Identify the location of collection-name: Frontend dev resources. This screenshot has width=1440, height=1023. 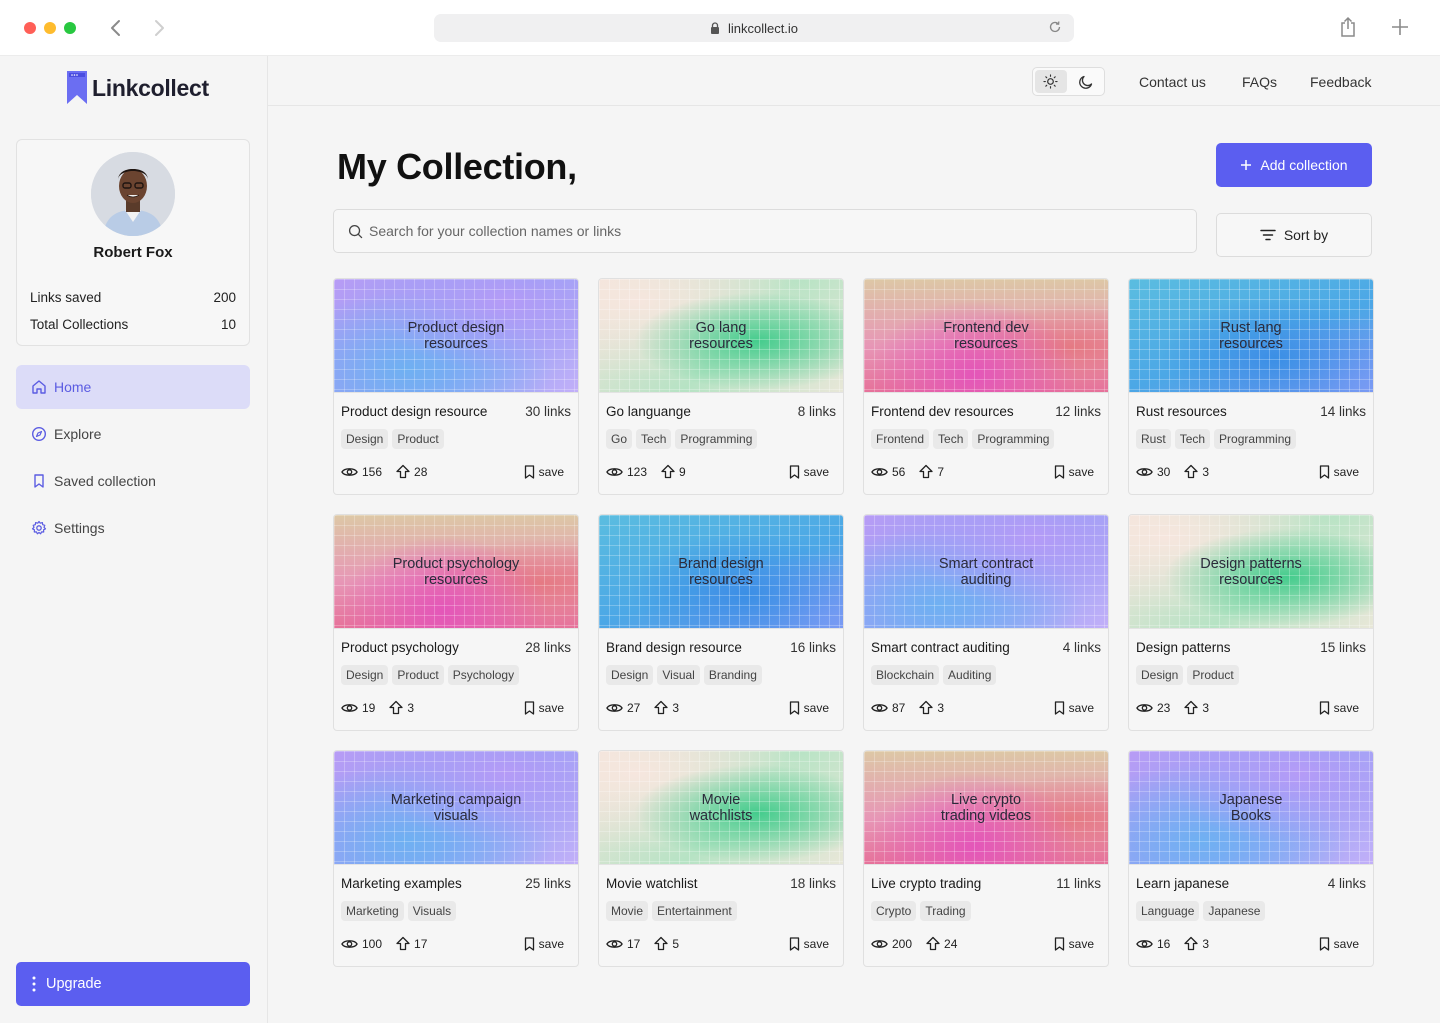
(942, 411).